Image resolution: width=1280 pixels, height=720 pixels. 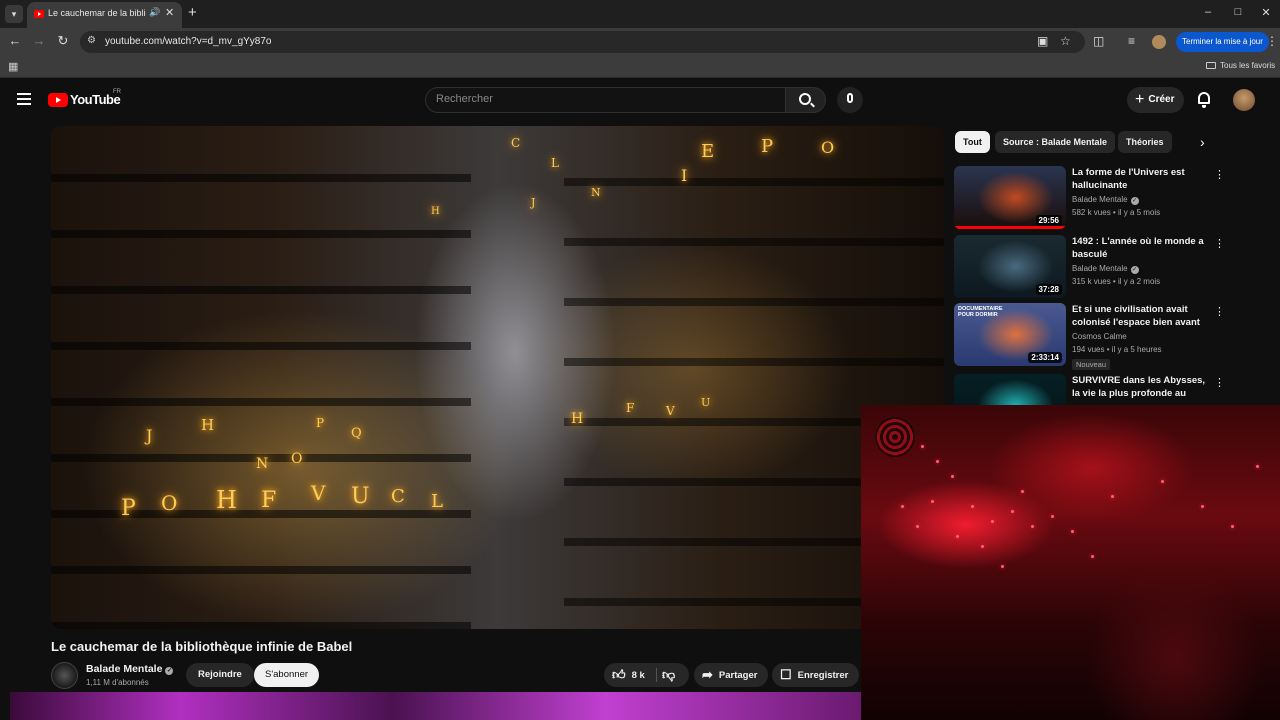 What do you see at coordinates (437, 501) in the screenshot?
I see `glowing-letter: L` at bounding box center [437, 501].